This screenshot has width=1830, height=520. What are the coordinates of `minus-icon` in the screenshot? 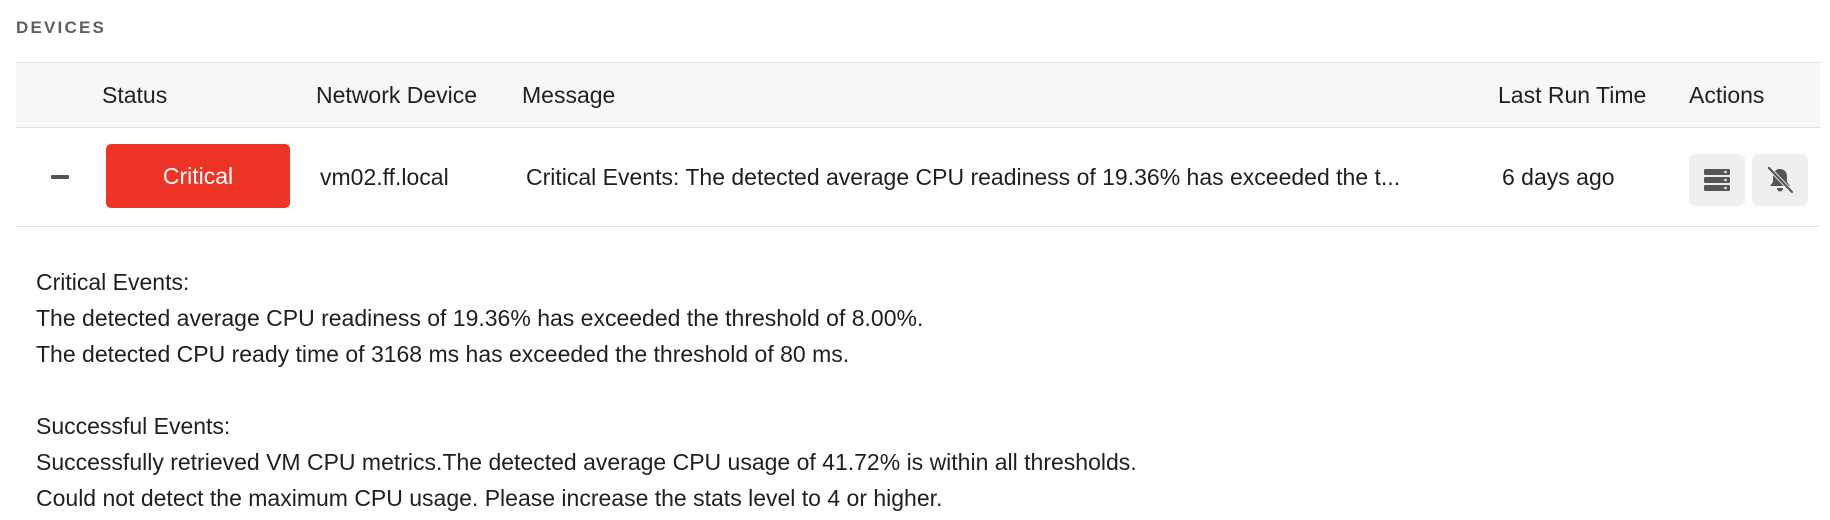 It's located at (60, 177).